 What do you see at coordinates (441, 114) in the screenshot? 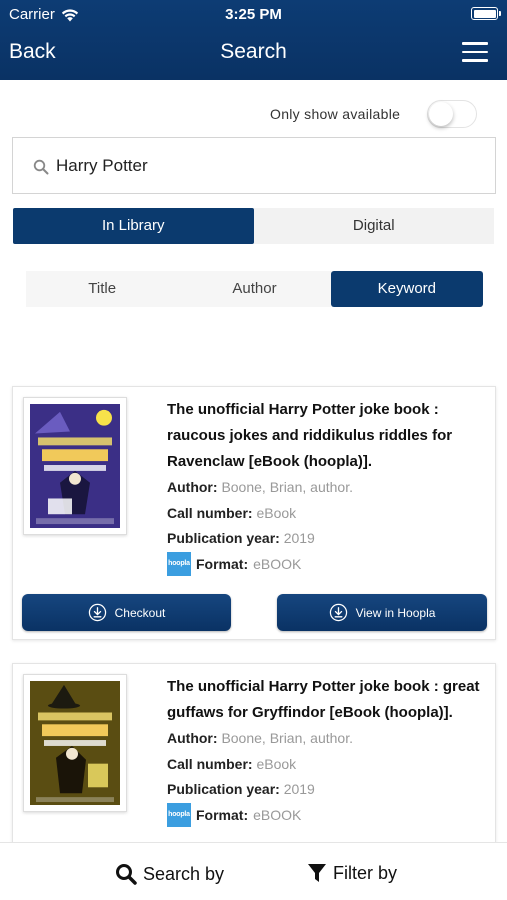
I see `toggle-knob` at bounding box center [441, 114].